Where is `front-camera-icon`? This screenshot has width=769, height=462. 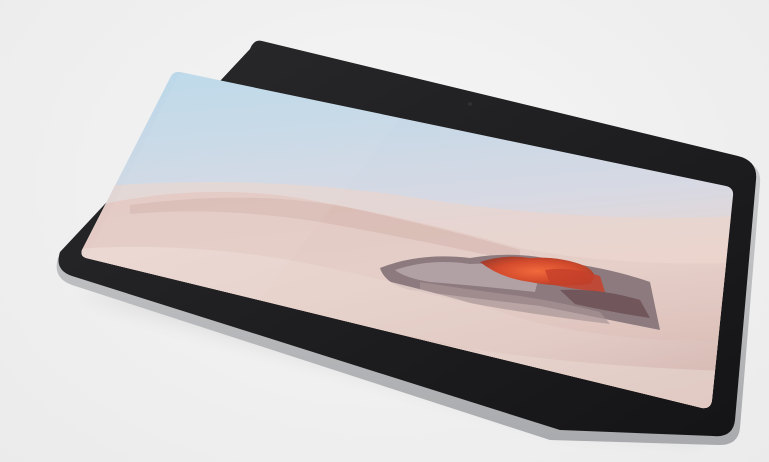
front-camera-icon is located at coordinates (470, 104).